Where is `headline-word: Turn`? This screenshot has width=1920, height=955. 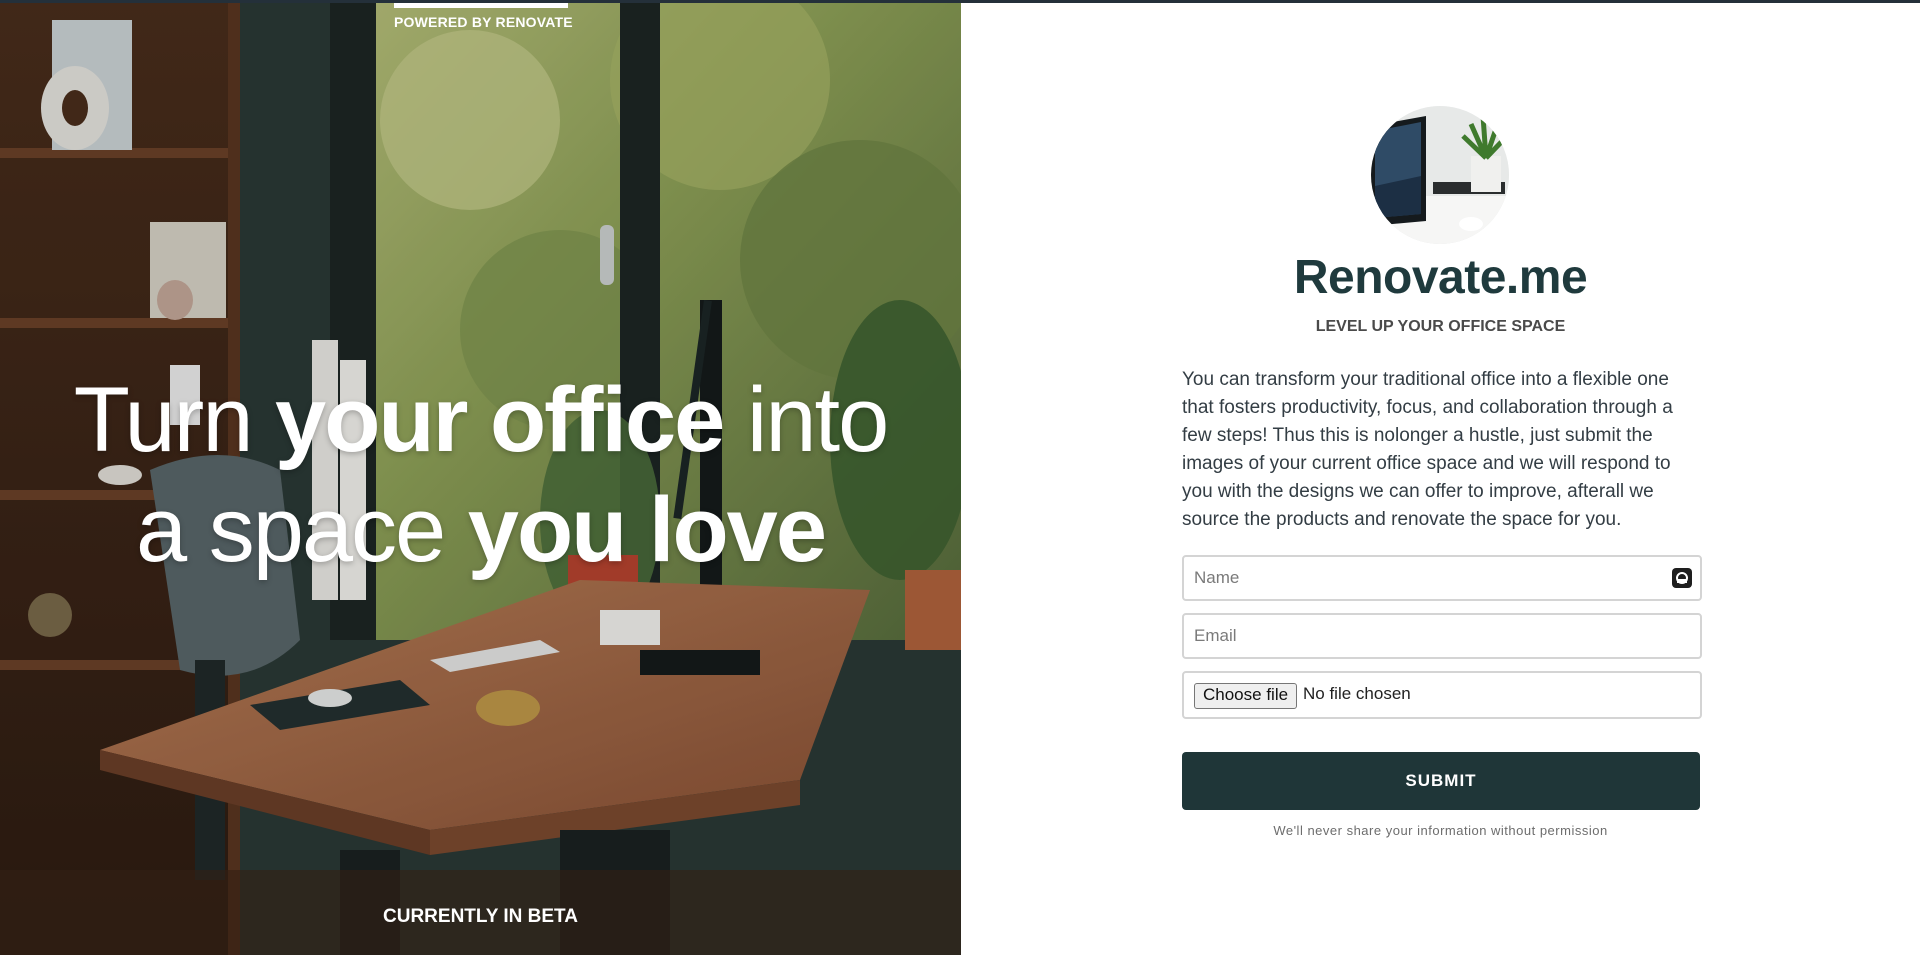
headline-word: Turn is located at coordinates (174, 420).